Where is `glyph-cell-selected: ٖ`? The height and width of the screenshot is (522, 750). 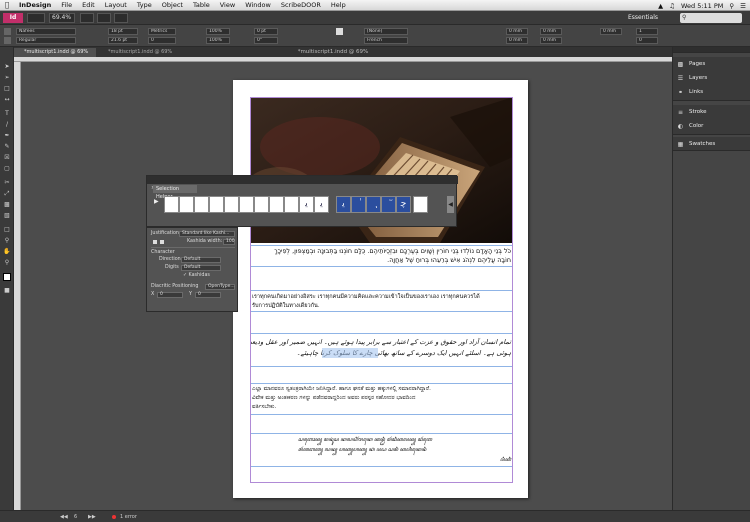
glyph-cell-selected: ٖ is located at coordinates (373, 204).